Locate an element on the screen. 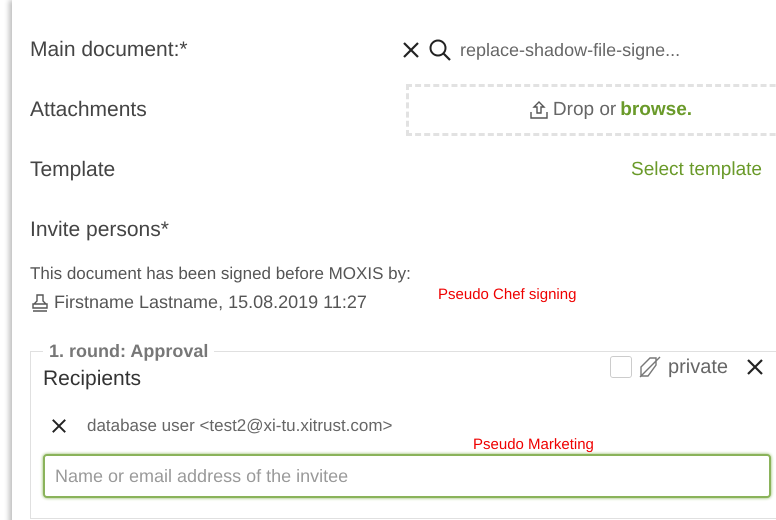 This screenshot has width=776, height=520. field-label: Main document:* is located at coordinates (109, 50).